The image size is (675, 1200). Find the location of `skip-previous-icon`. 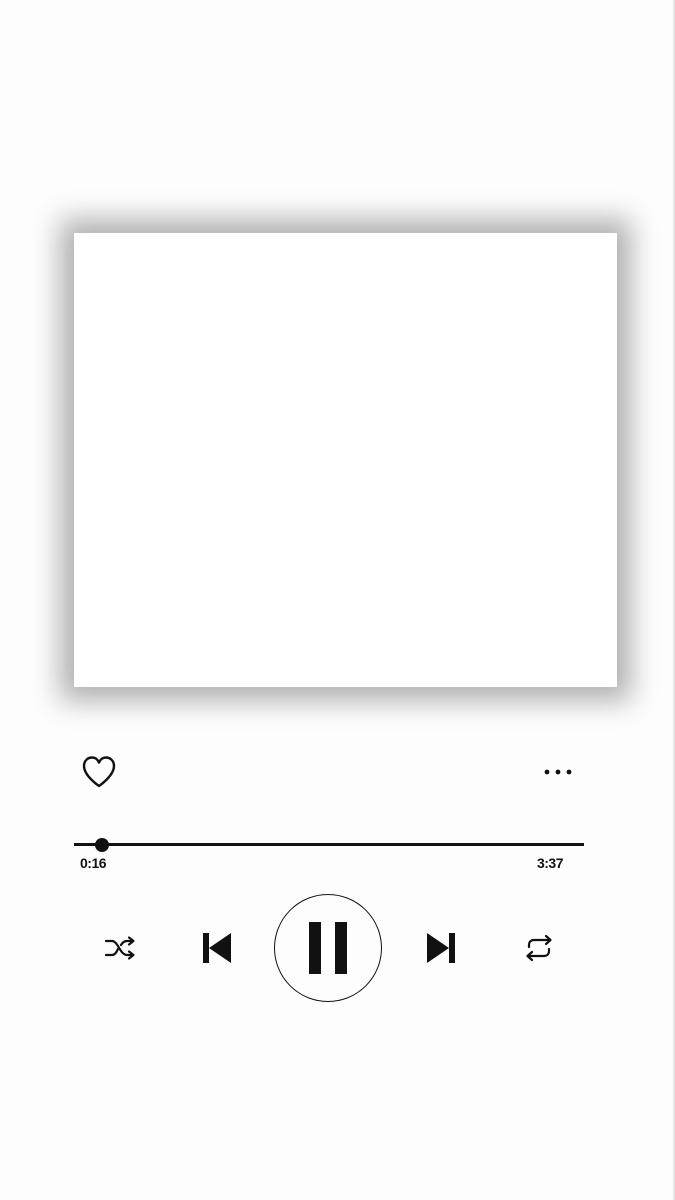

skip-previous-icon is located at coordinates (217, 948).